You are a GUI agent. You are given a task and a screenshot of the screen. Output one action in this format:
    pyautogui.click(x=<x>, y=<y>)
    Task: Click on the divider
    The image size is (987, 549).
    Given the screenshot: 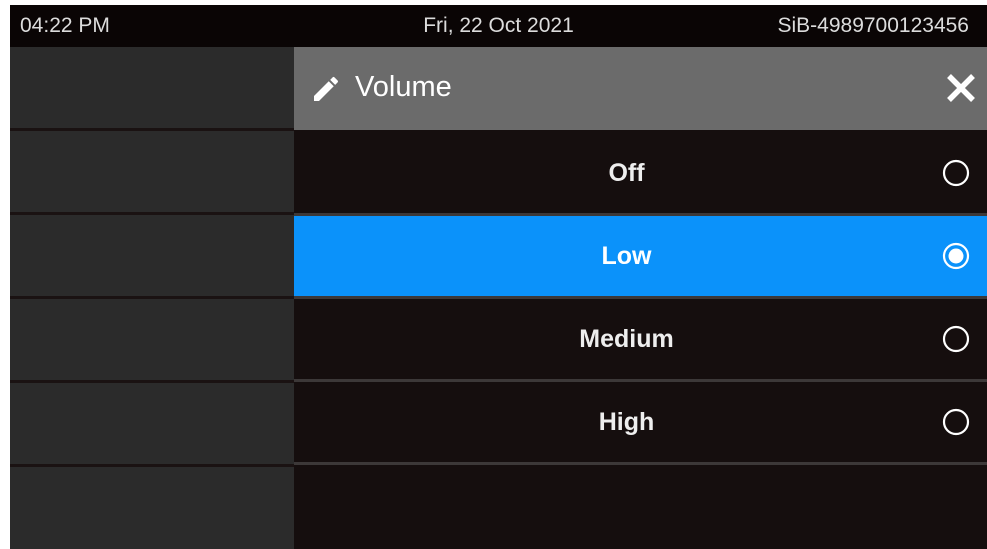 What is the action you would take?
    pyautogui.click(x=640, y=463)
    